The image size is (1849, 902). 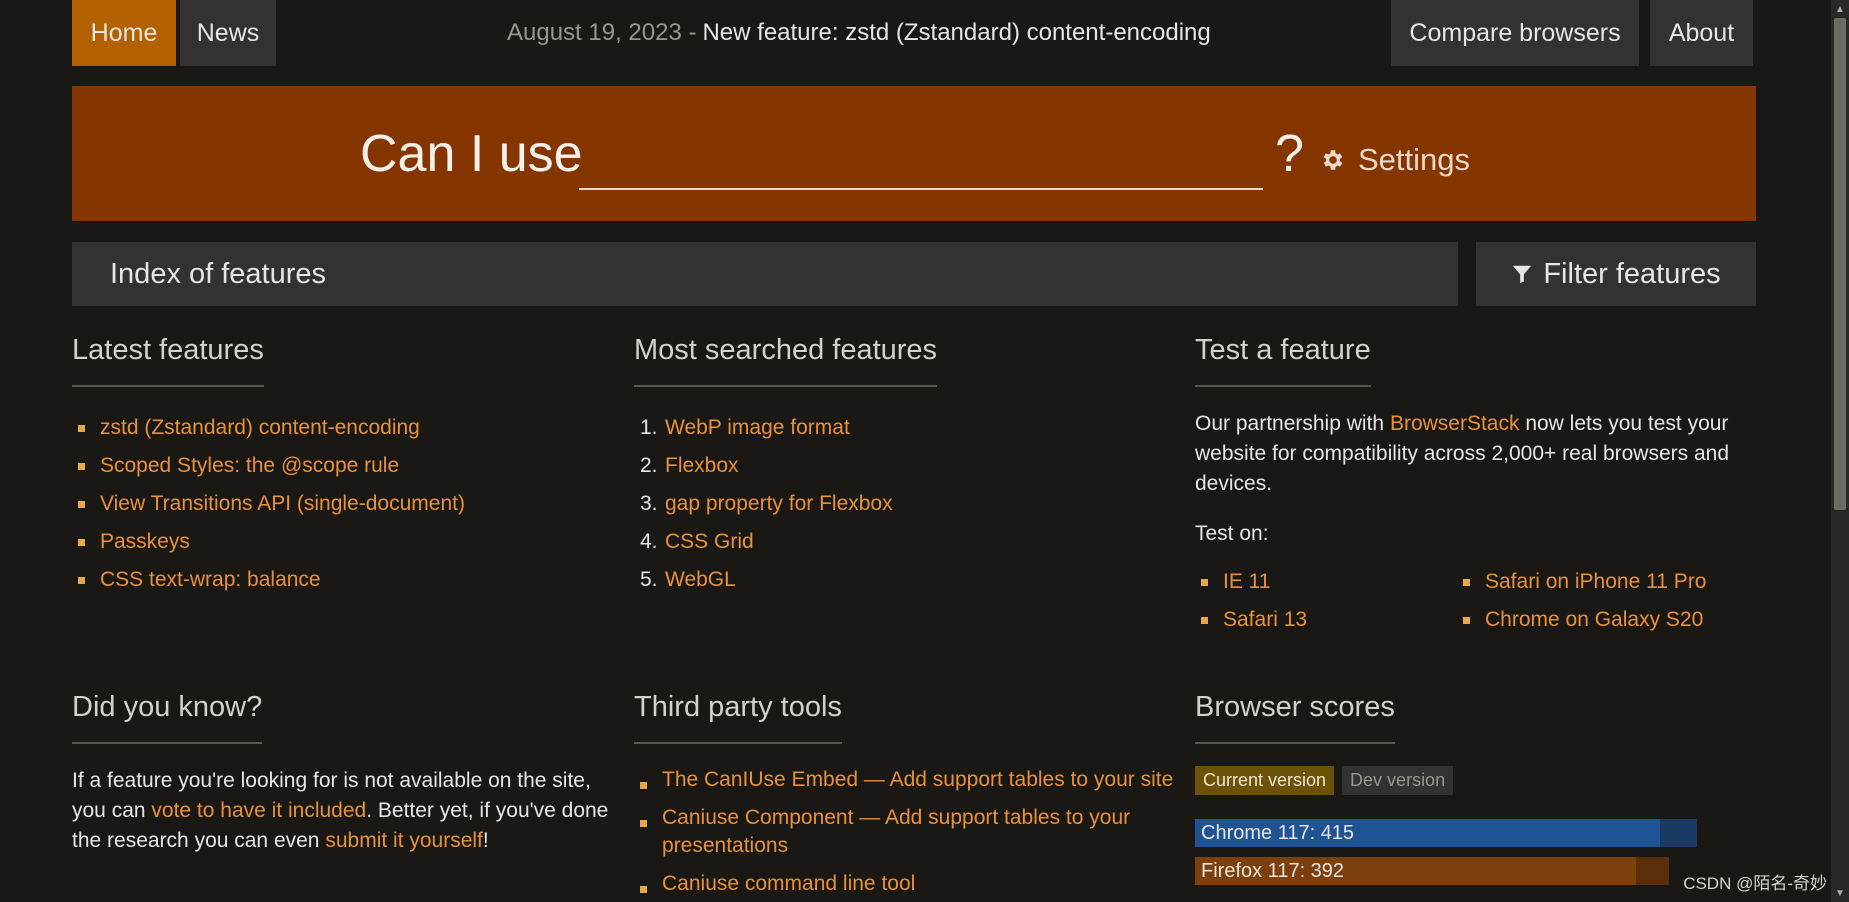 I want to click on search-hero: Can I use ? Settings, so click(x=914, y=153).